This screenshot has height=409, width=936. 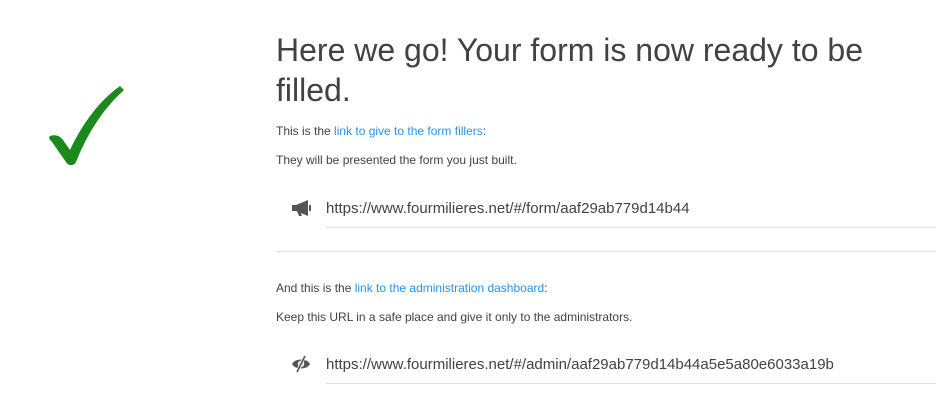 I want to click on form-url-row, so click(x=606, y=209).